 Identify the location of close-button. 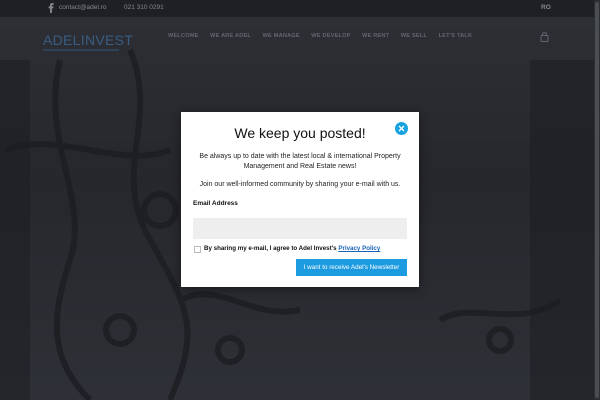
(401, 128).